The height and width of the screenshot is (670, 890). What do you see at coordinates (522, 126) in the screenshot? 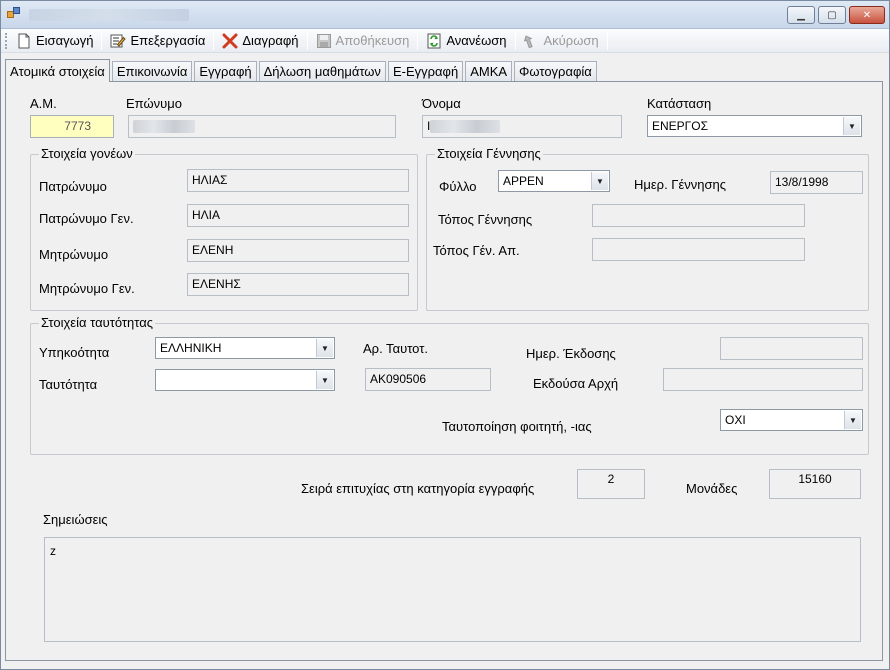
I see `name-field: Ι` at bounding box center [522, 126].